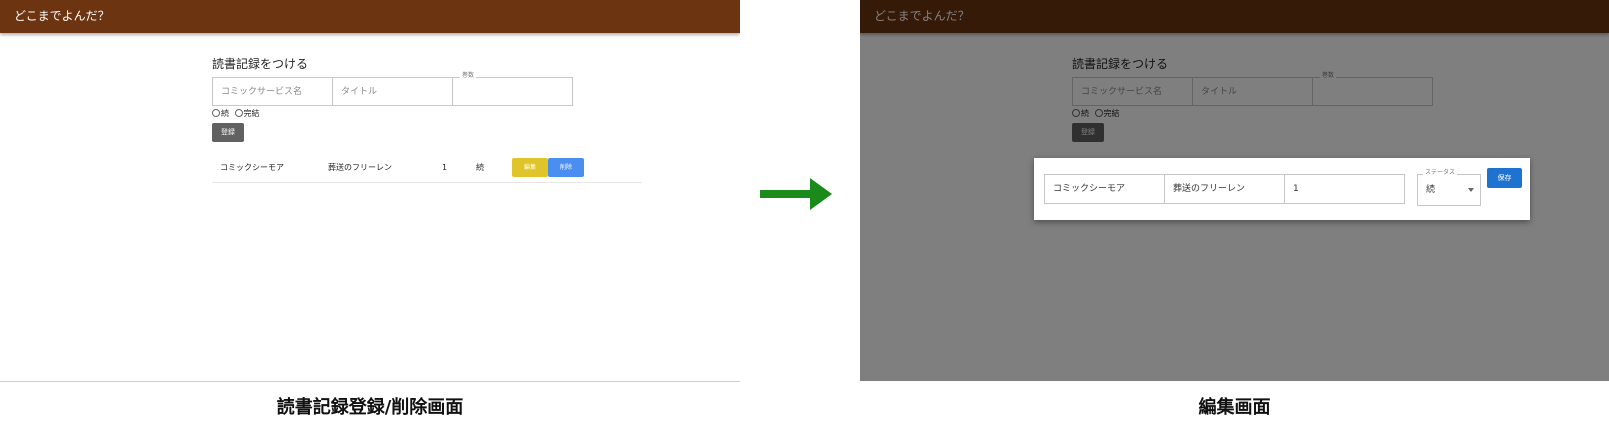 The height and width of the screenshot is (431, 1609). I want to click on record-title: 葬送のフリーレン, so click(360, 167).